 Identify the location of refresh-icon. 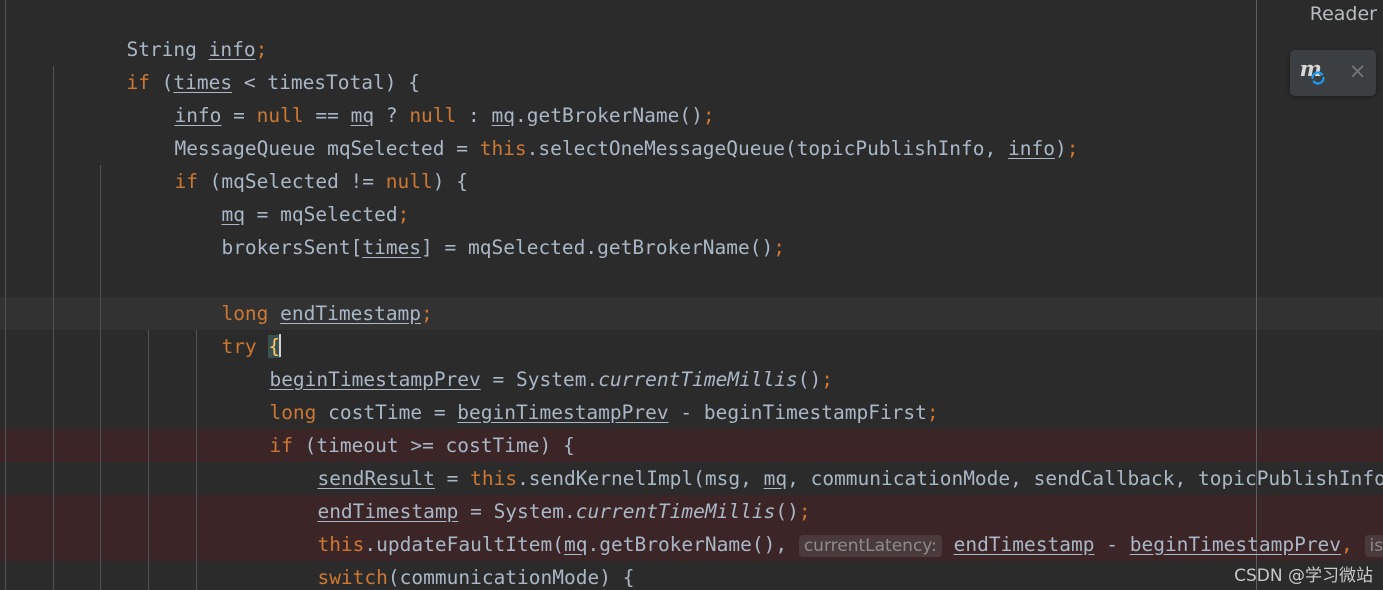
(1317, 78).